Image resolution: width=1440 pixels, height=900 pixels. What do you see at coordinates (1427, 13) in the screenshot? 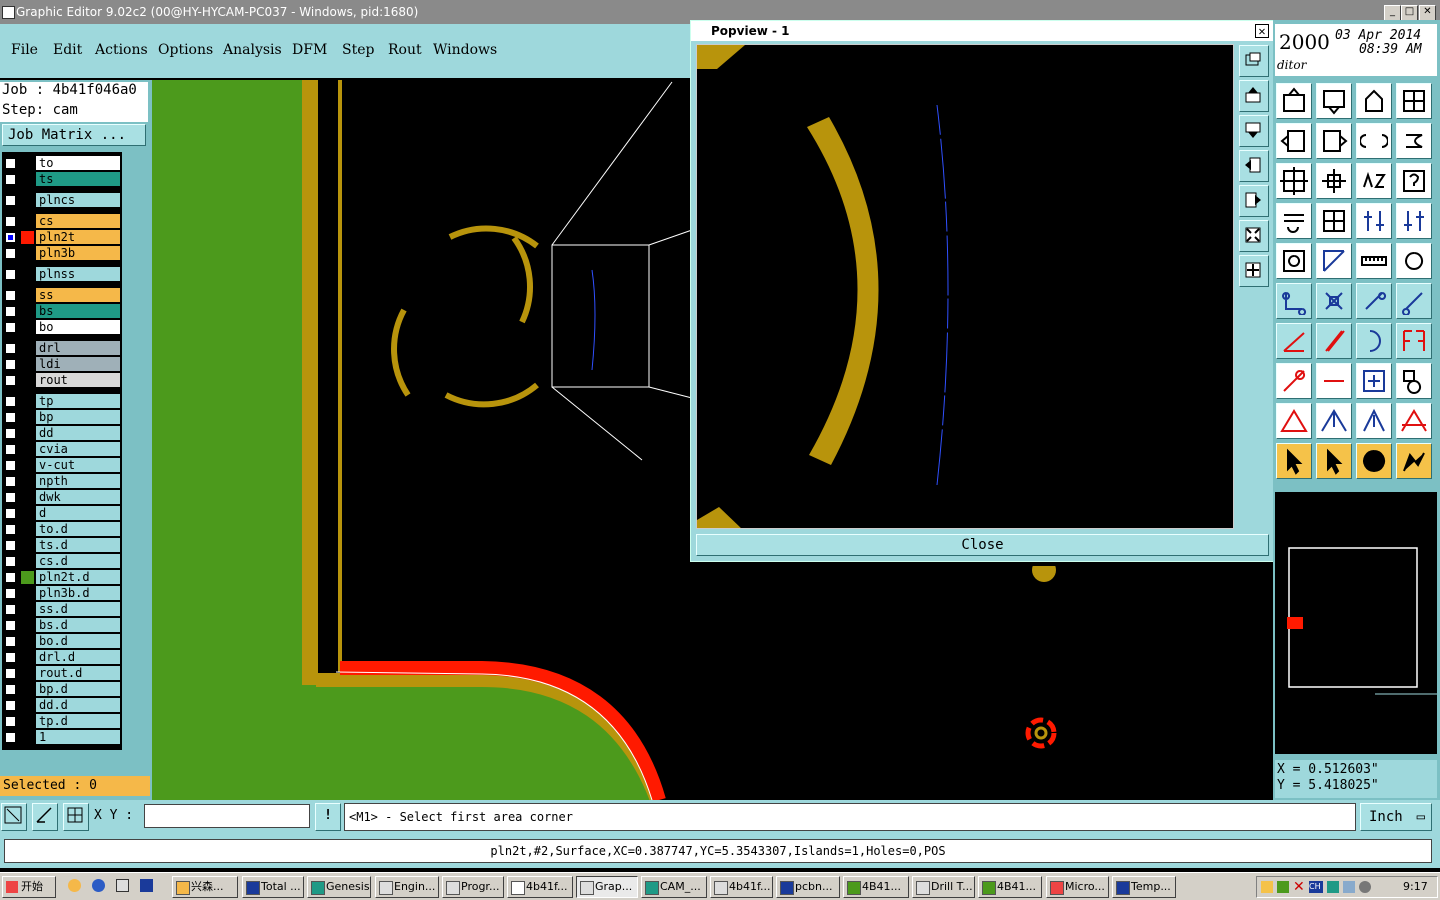
I see `close-button: ✕` at bounding box center [1427, 13].